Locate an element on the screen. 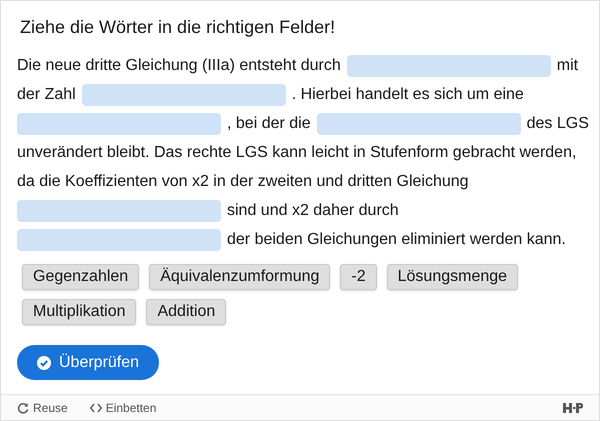  code-icon is located at coordinates (96, 407).